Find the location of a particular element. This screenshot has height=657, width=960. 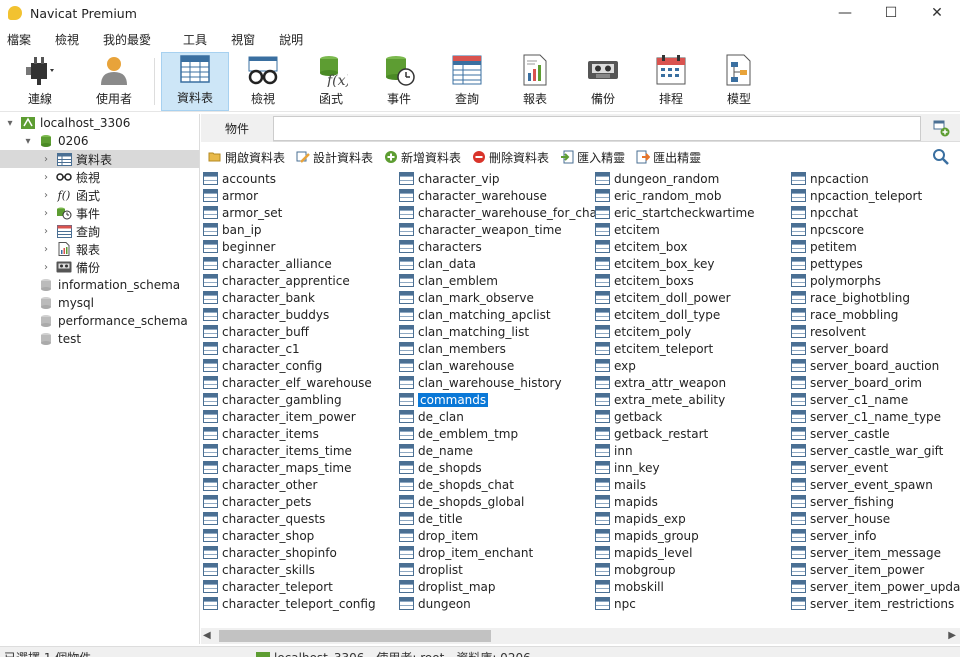

table-item: inn is located at coordinates (693, 450).